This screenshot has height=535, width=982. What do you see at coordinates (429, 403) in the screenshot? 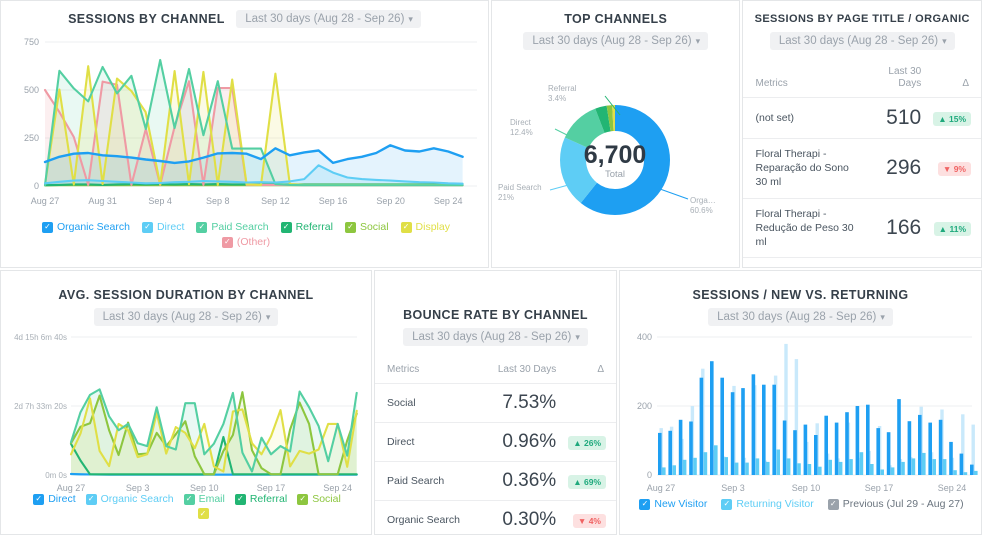
I see `row-label: Social` at bounding box center [429, 403].